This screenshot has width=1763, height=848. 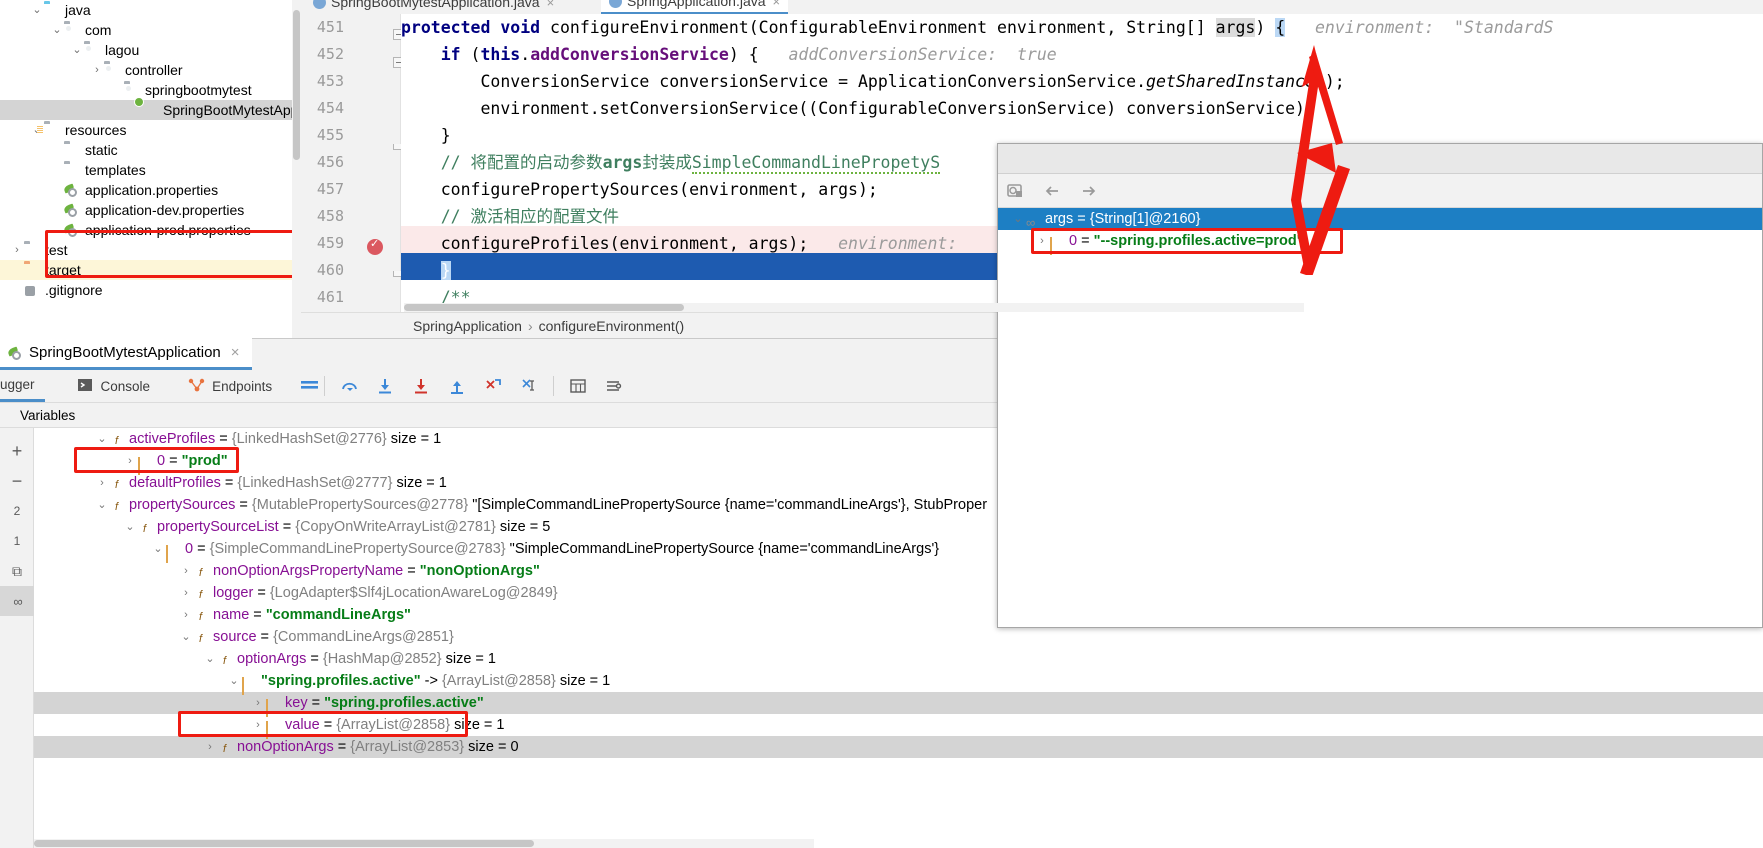 What do you see at coordinates (17, 481) in the screenshot?
I see `remove-watch-button: −` at bounding box center [17, 481].